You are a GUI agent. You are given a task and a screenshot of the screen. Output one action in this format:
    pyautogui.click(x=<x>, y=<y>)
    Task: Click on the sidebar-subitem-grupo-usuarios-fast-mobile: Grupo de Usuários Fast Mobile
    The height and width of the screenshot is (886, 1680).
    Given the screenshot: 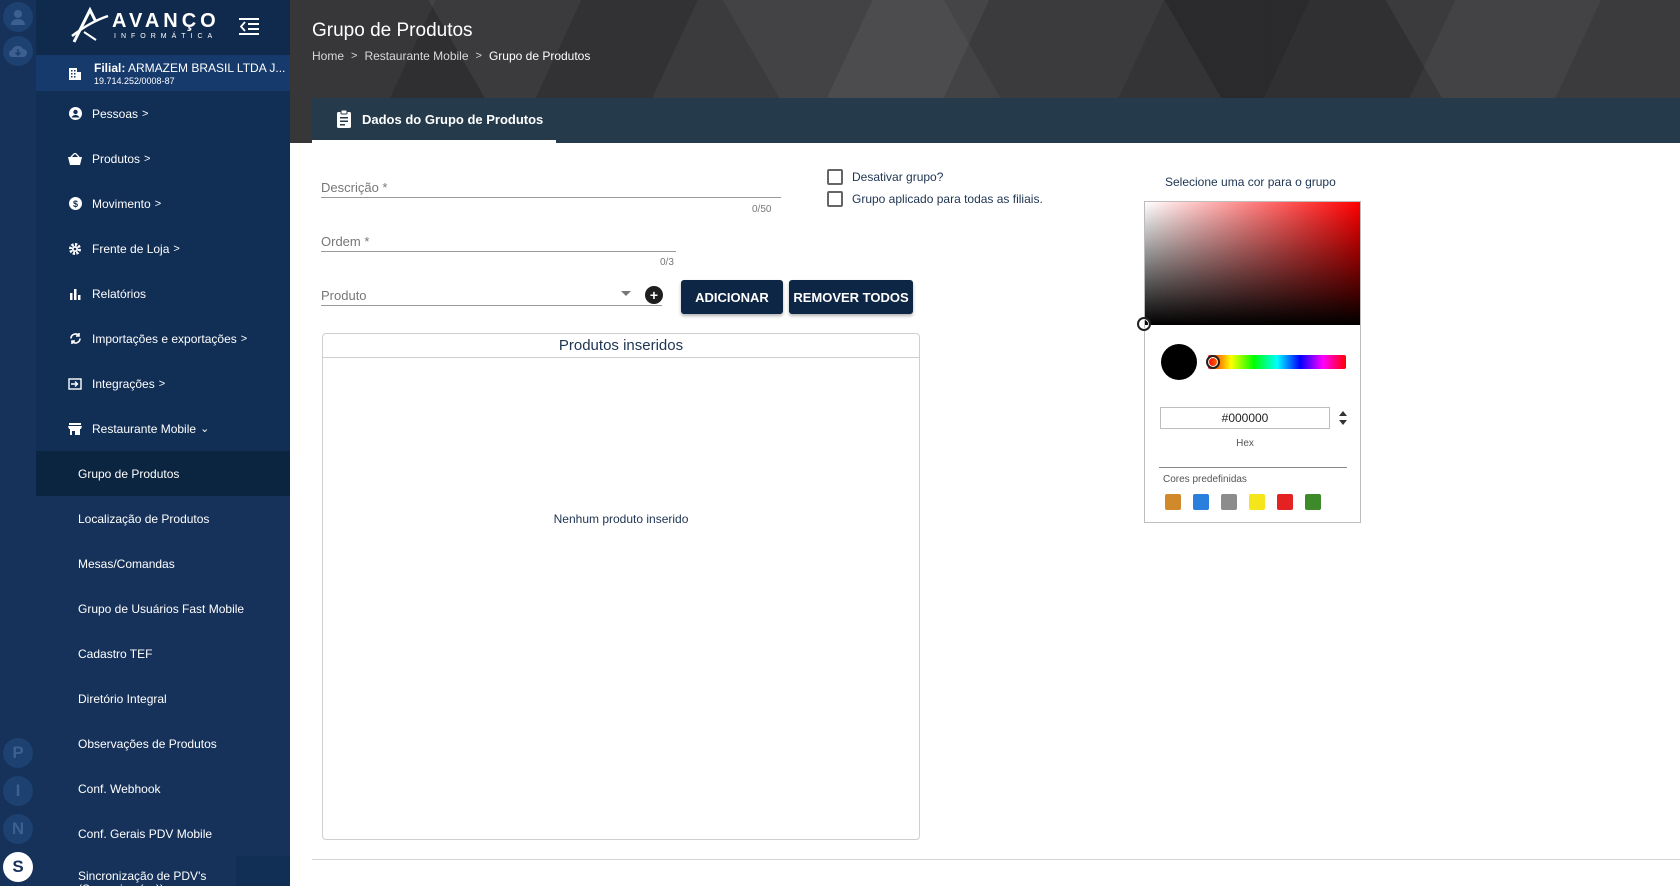 What is the action you would take?
    pyautogui.click(x=163, y=608)
    